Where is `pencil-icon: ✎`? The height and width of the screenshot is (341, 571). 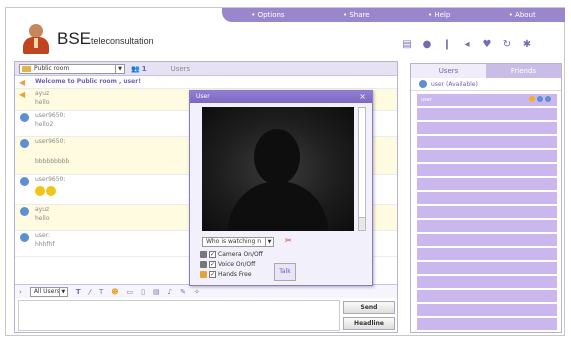
pencil-icon: ✎ is located at coordinates (183, 292).